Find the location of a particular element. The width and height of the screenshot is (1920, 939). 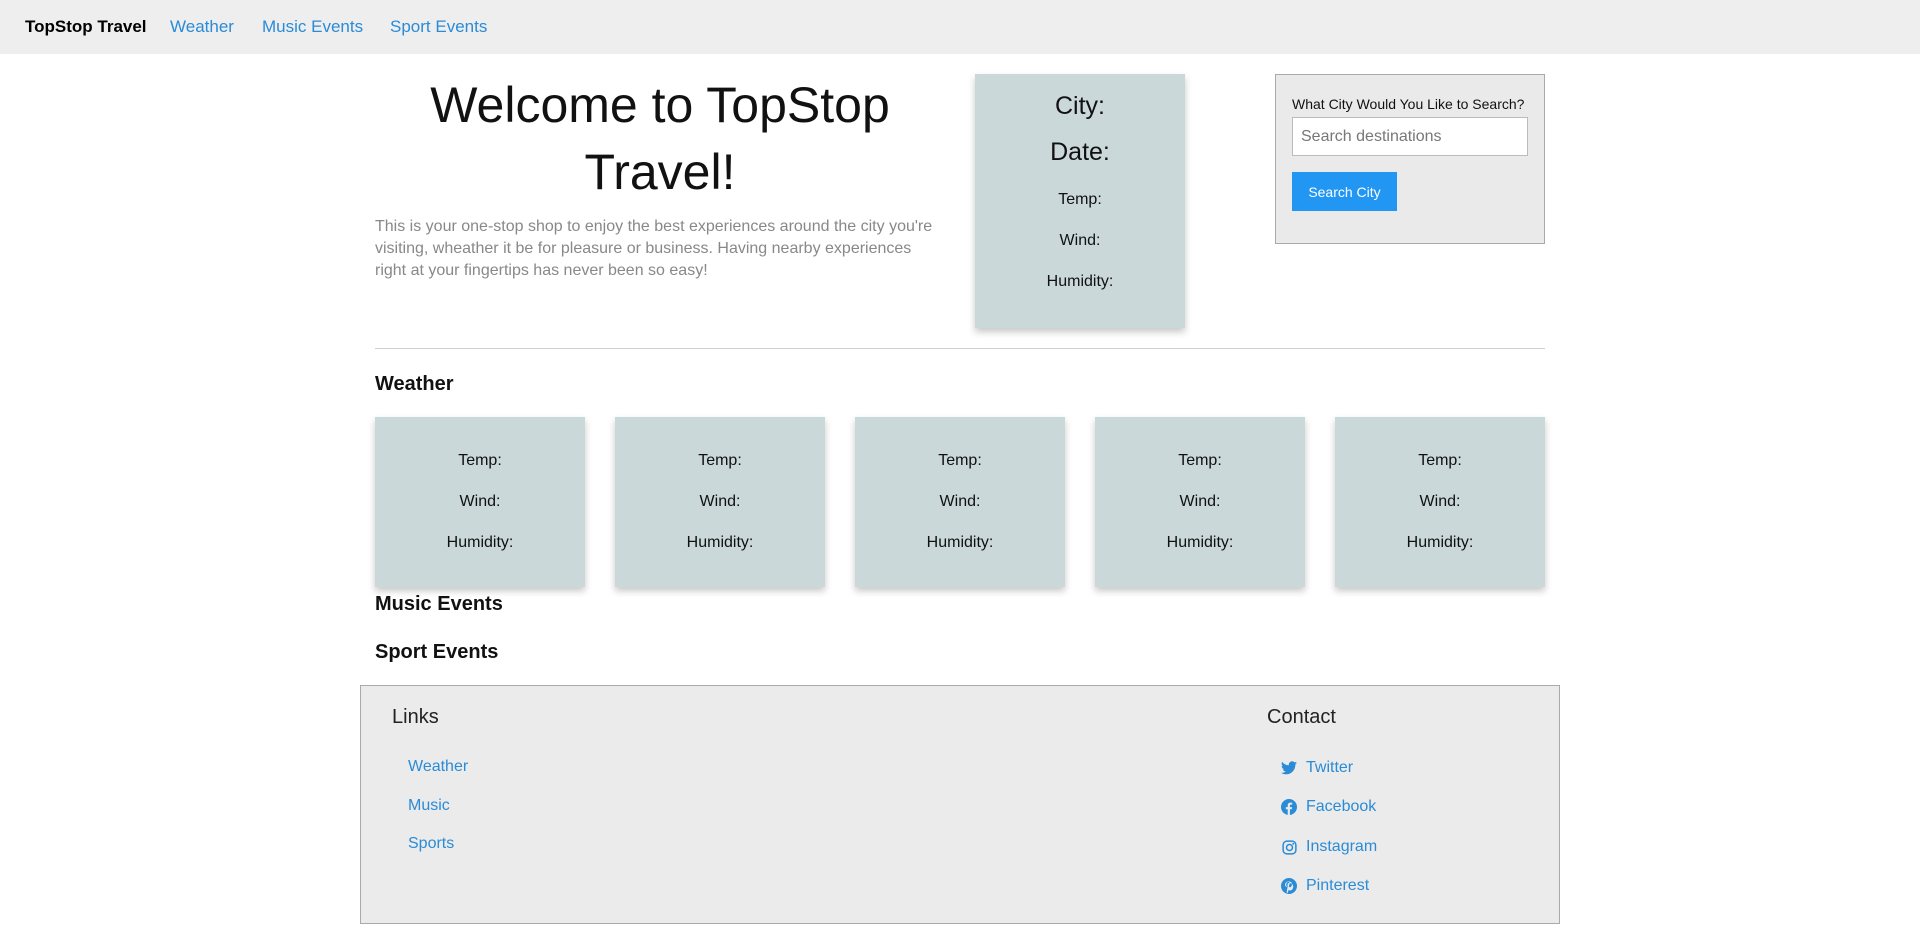

weather-section-heading: Weather is located at coordinates (414, 384).